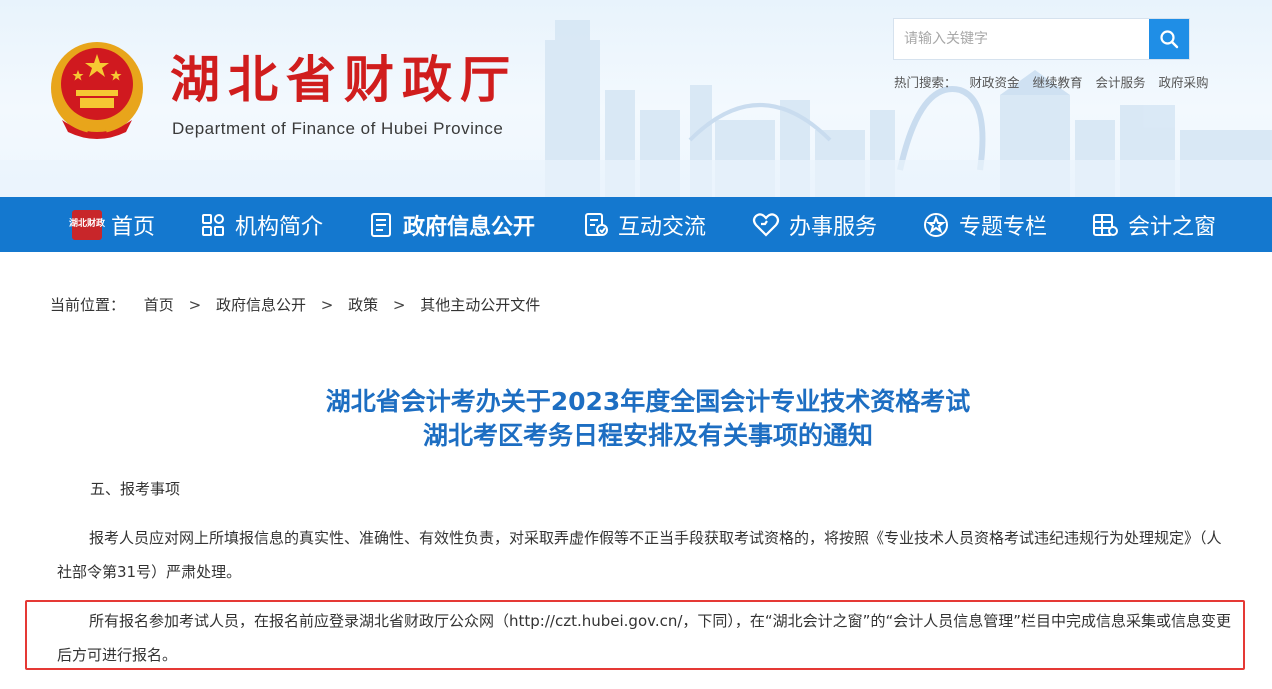 The width and height of the screenshot is (1272, 689). I want to click on nav-item-label: 专题专栏, so click(1003, 227).